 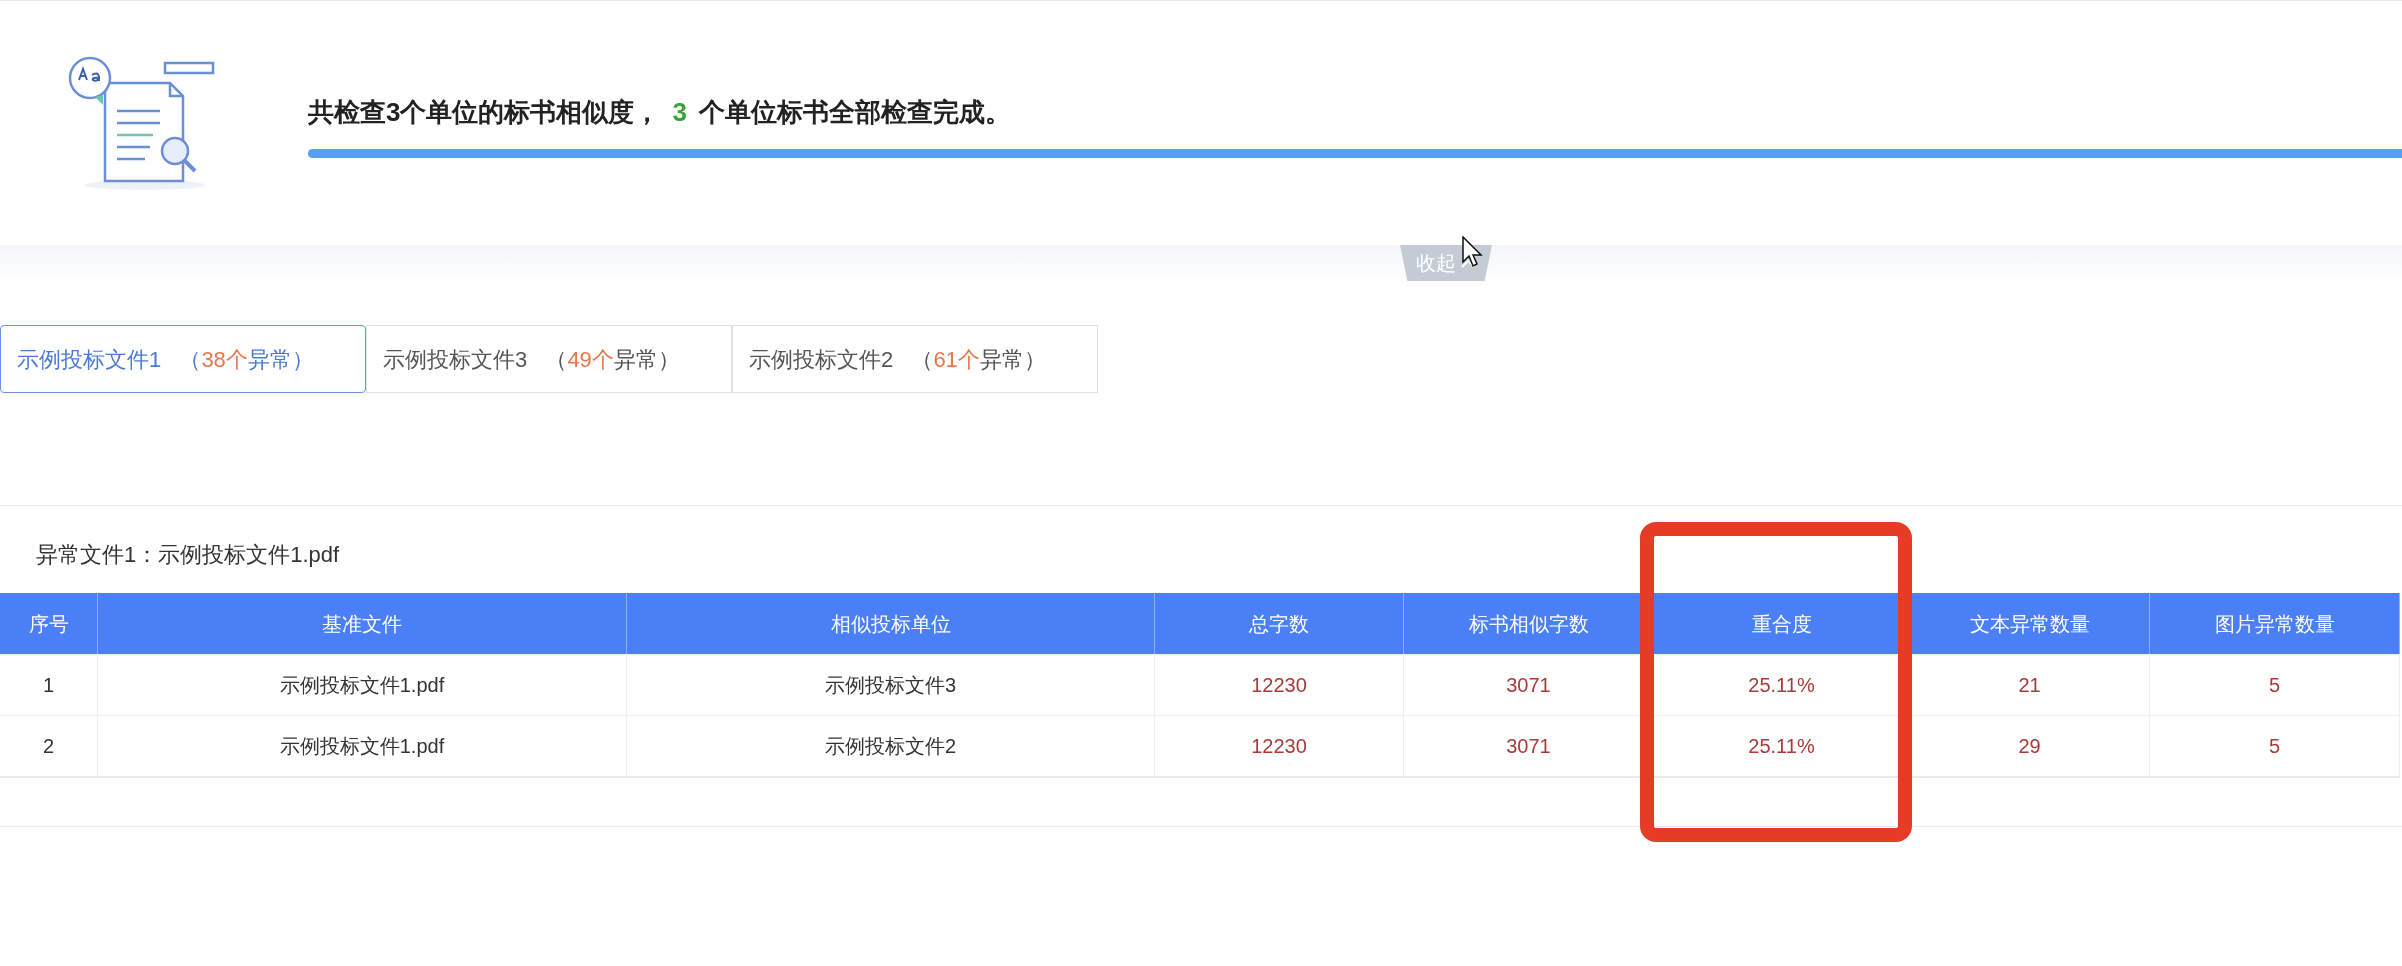 I want to click on summary-text: 共检查3个单位的标书相似度， 3 个单位标书全部检查完成。, so click(x=660, y=112).